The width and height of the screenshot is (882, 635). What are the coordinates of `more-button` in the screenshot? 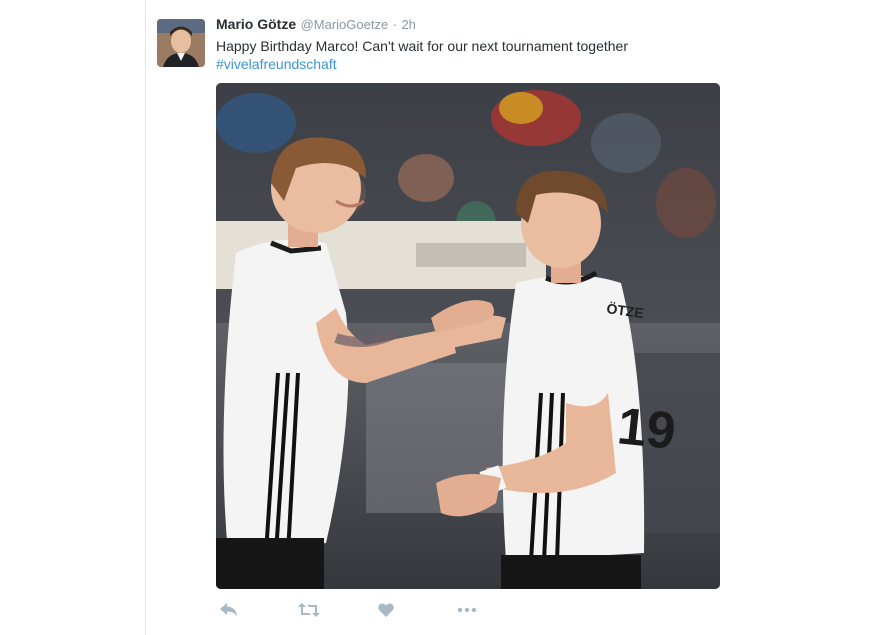 It's located at (467, 610).